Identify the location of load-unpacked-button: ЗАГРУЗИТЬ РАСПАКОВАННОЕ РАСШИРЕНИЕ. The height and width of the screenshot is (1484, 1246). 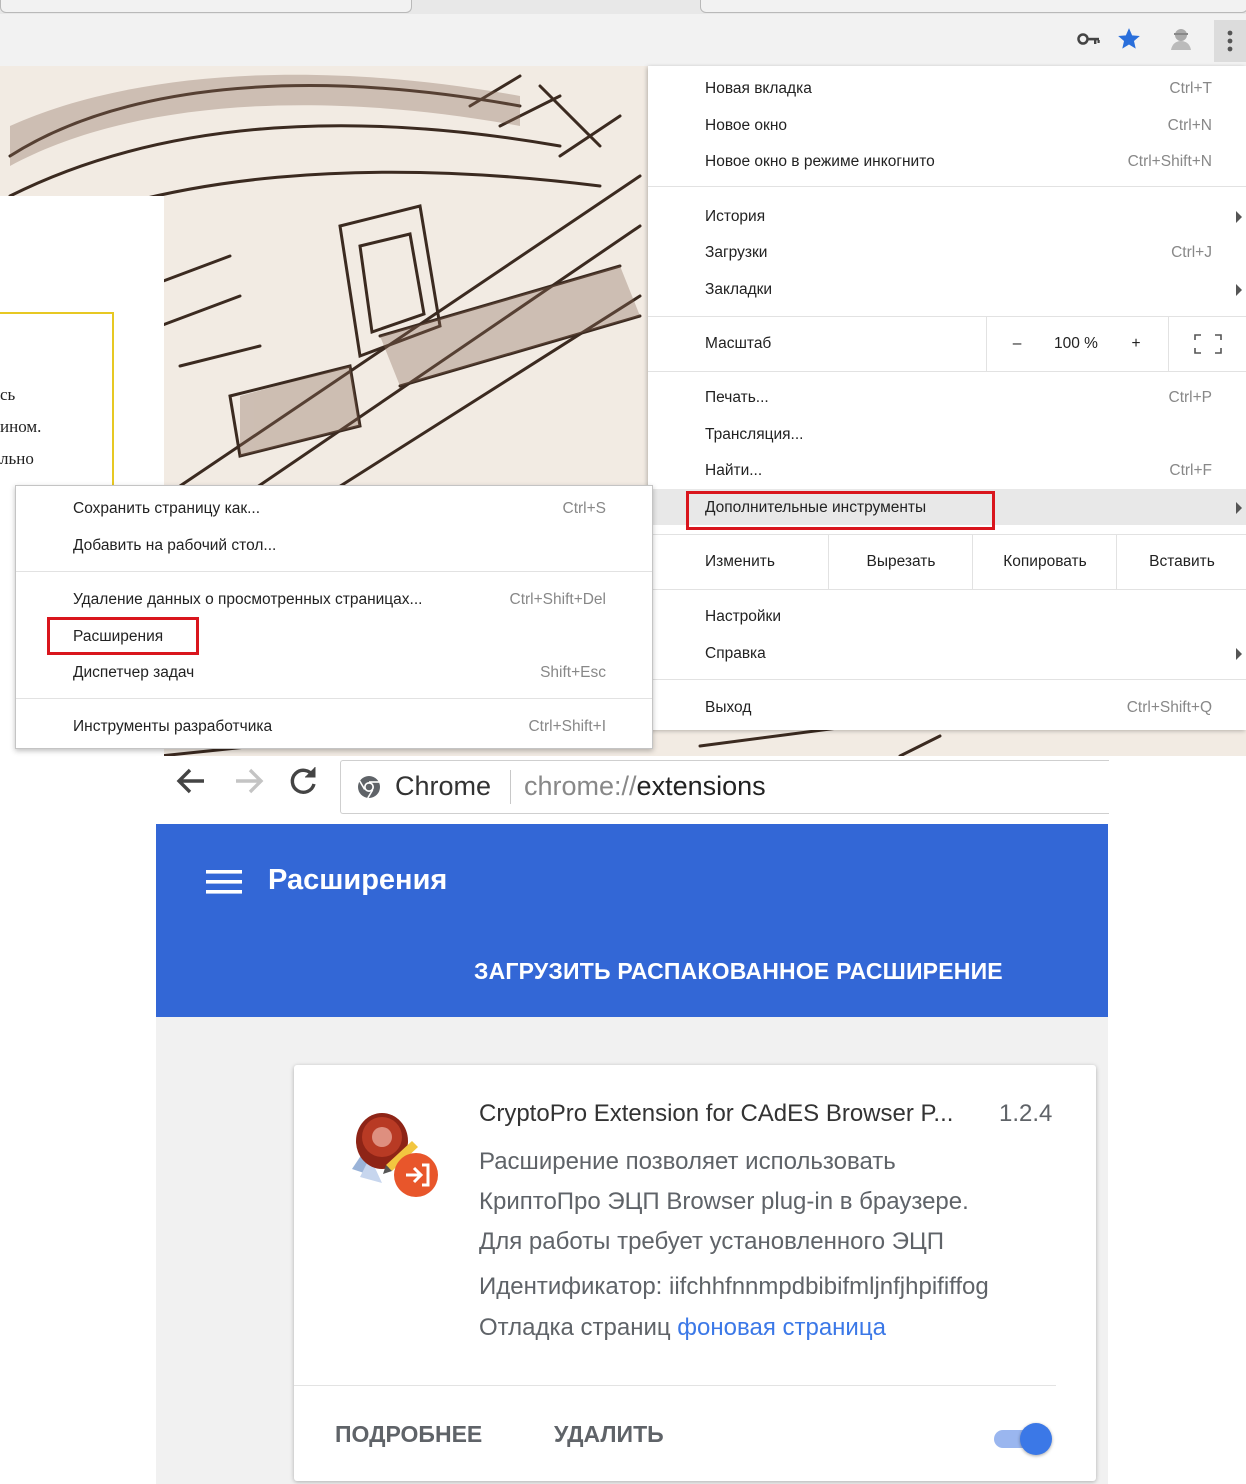
(738, 971).